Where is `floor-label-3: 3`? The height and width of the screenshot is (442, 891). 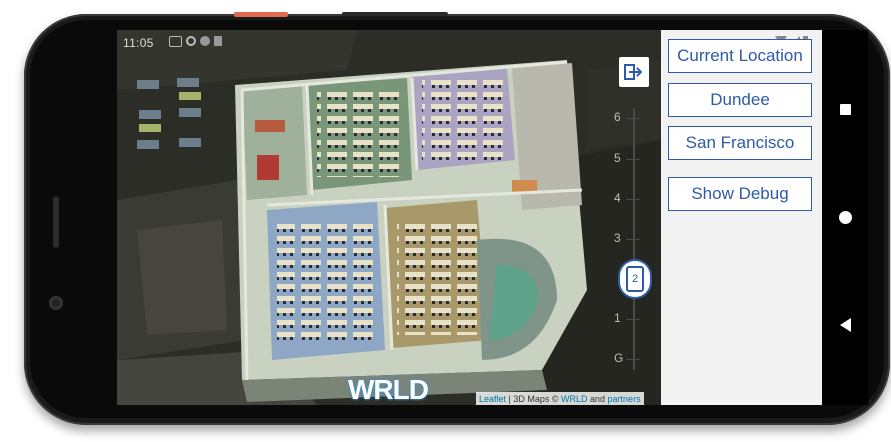 floor-label-3: 3 is located at coordinates (617, 238).